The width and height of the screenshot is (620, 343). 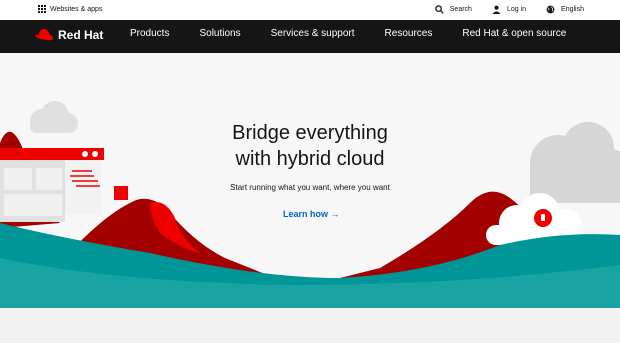 What do you see at coordinates (460, 9) in the screenshot?
I see `search-label: Search` at bounding box center [460, 9].